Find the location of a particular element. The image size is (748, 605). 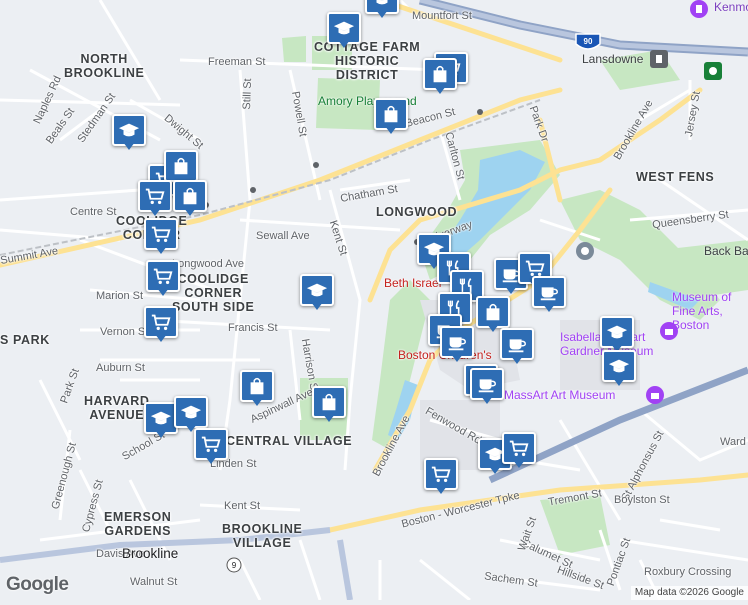

interstate-90-shield: 90 is located at coordinates (588, 41).